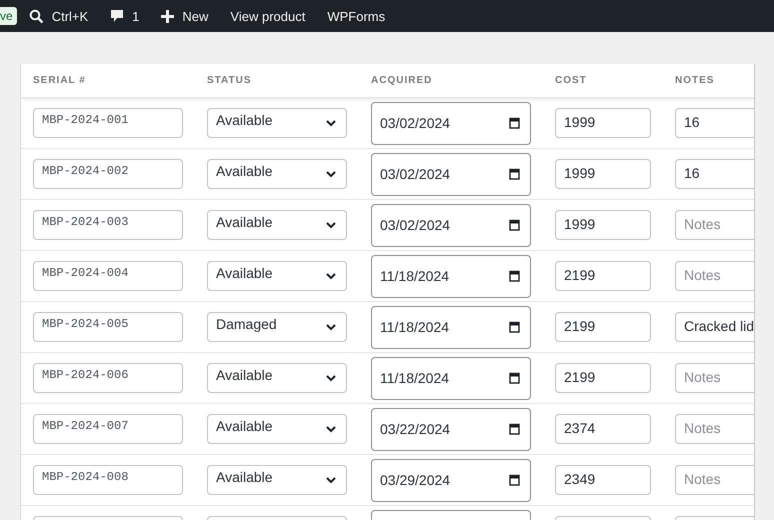 The image size is (774, 520). What do you see at coordinates (108, 174) in the screenshot?
I see `serial-field: MBP-2024-002` at bounding box center [108, 174].